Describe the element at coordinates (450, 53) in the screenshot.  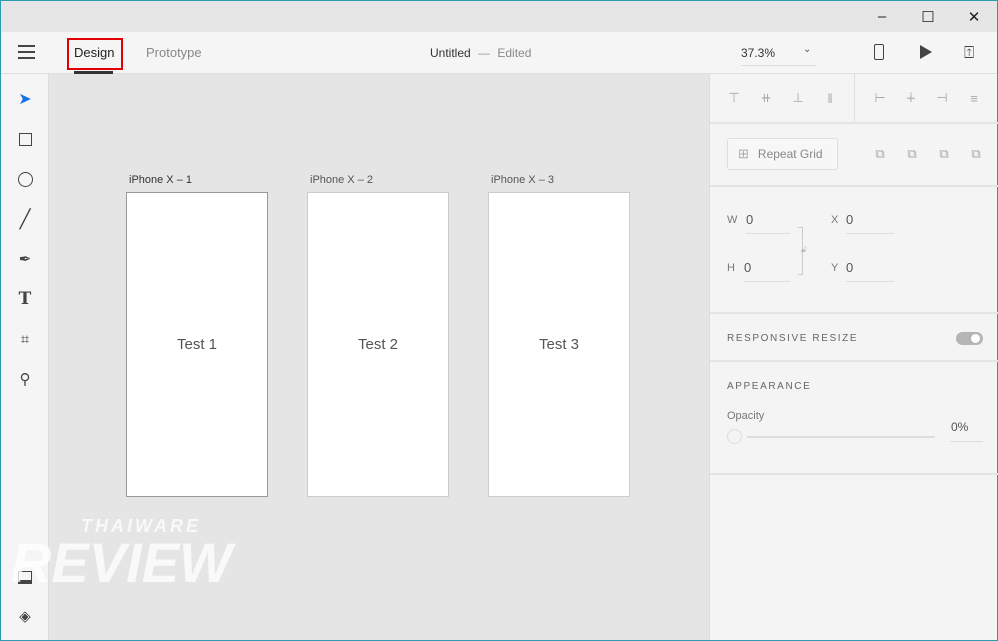
I see `doc-name: Untitled` at that location.